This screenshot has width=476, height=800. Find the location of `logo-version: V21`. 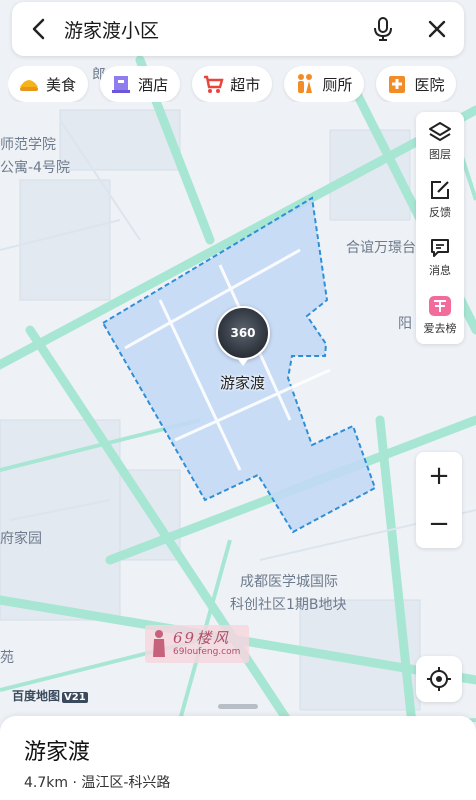

logo-version: V21 is located at coordinates (75, 697).